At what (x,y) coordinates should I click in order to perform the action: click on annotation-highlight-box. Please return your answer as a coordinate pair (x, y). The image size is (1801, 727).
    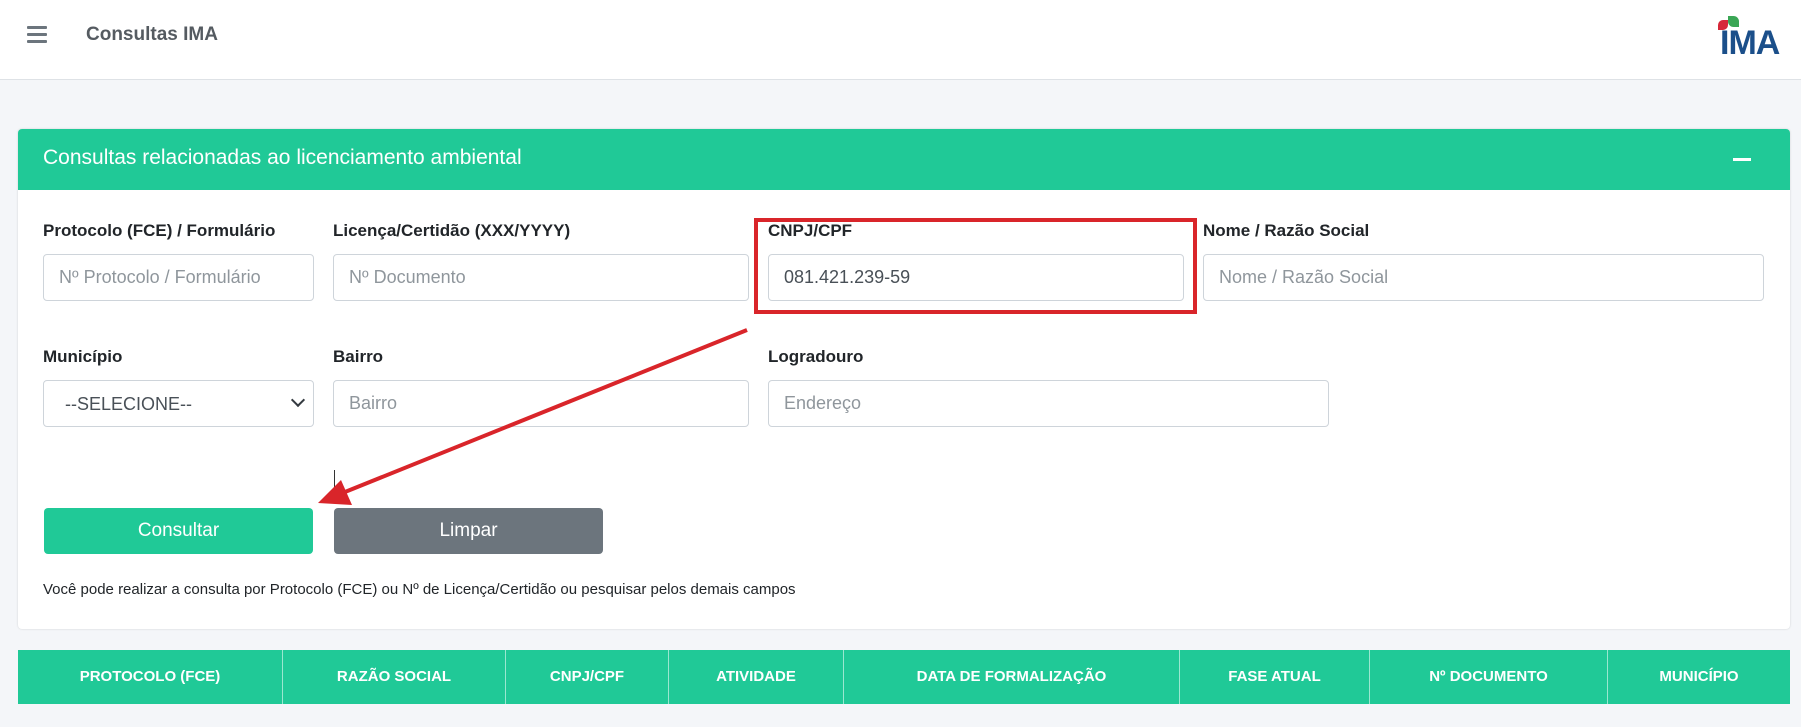
    Looking at the image, I should click on (975, 266).